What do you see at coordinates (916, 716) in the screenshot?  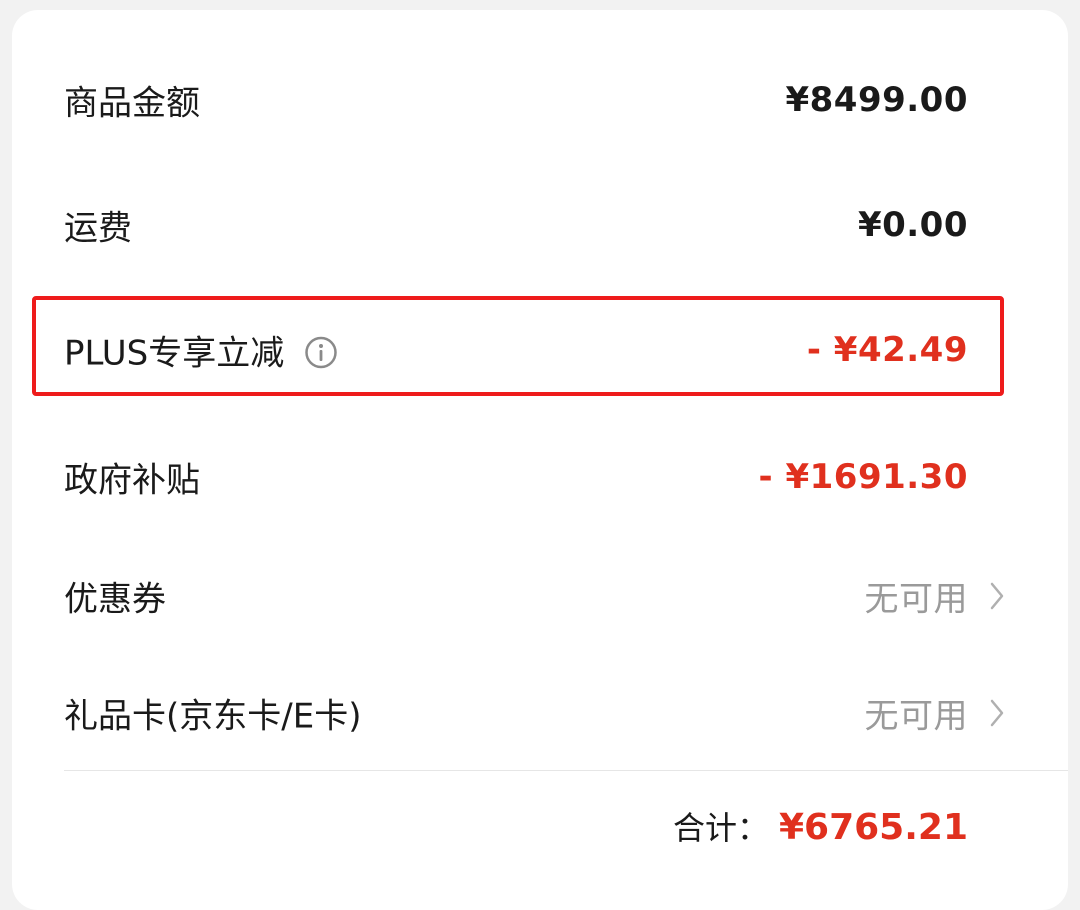 I see `gift-card-value: 无可用` at bounding box center [916, 716].